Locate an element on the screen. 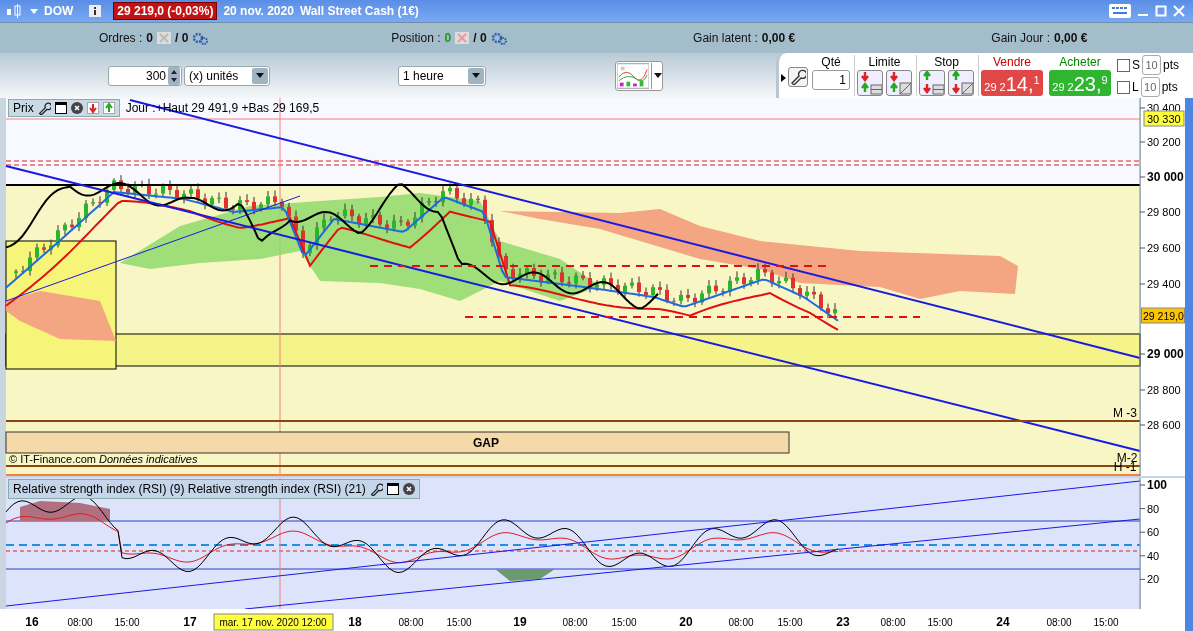 This screenshot has width=1193, height=631. level-label: M -3 is located at coordinates (1125, 413).